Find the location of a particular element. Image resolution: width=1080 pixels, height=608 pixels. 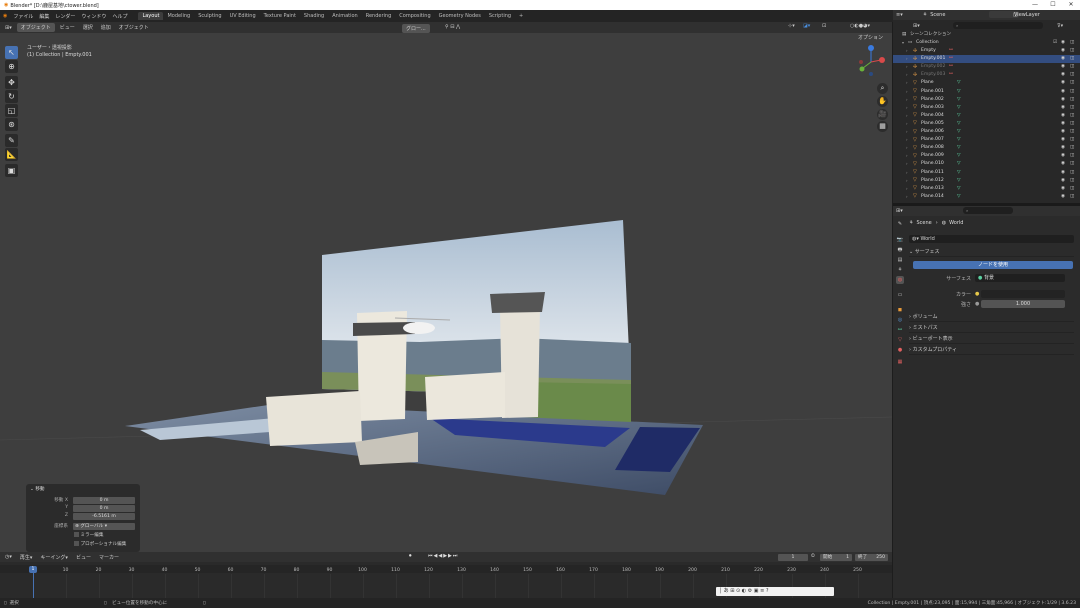

collection-render-icon: ◫ is located at coordinates (1072, 43).